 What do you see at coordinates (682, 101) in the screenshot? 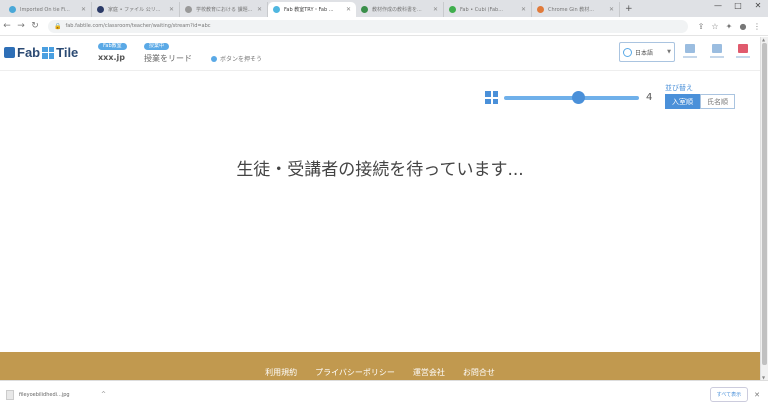
I see `sort-by-entry-button: 入室順` at bounding box center [682, 101].